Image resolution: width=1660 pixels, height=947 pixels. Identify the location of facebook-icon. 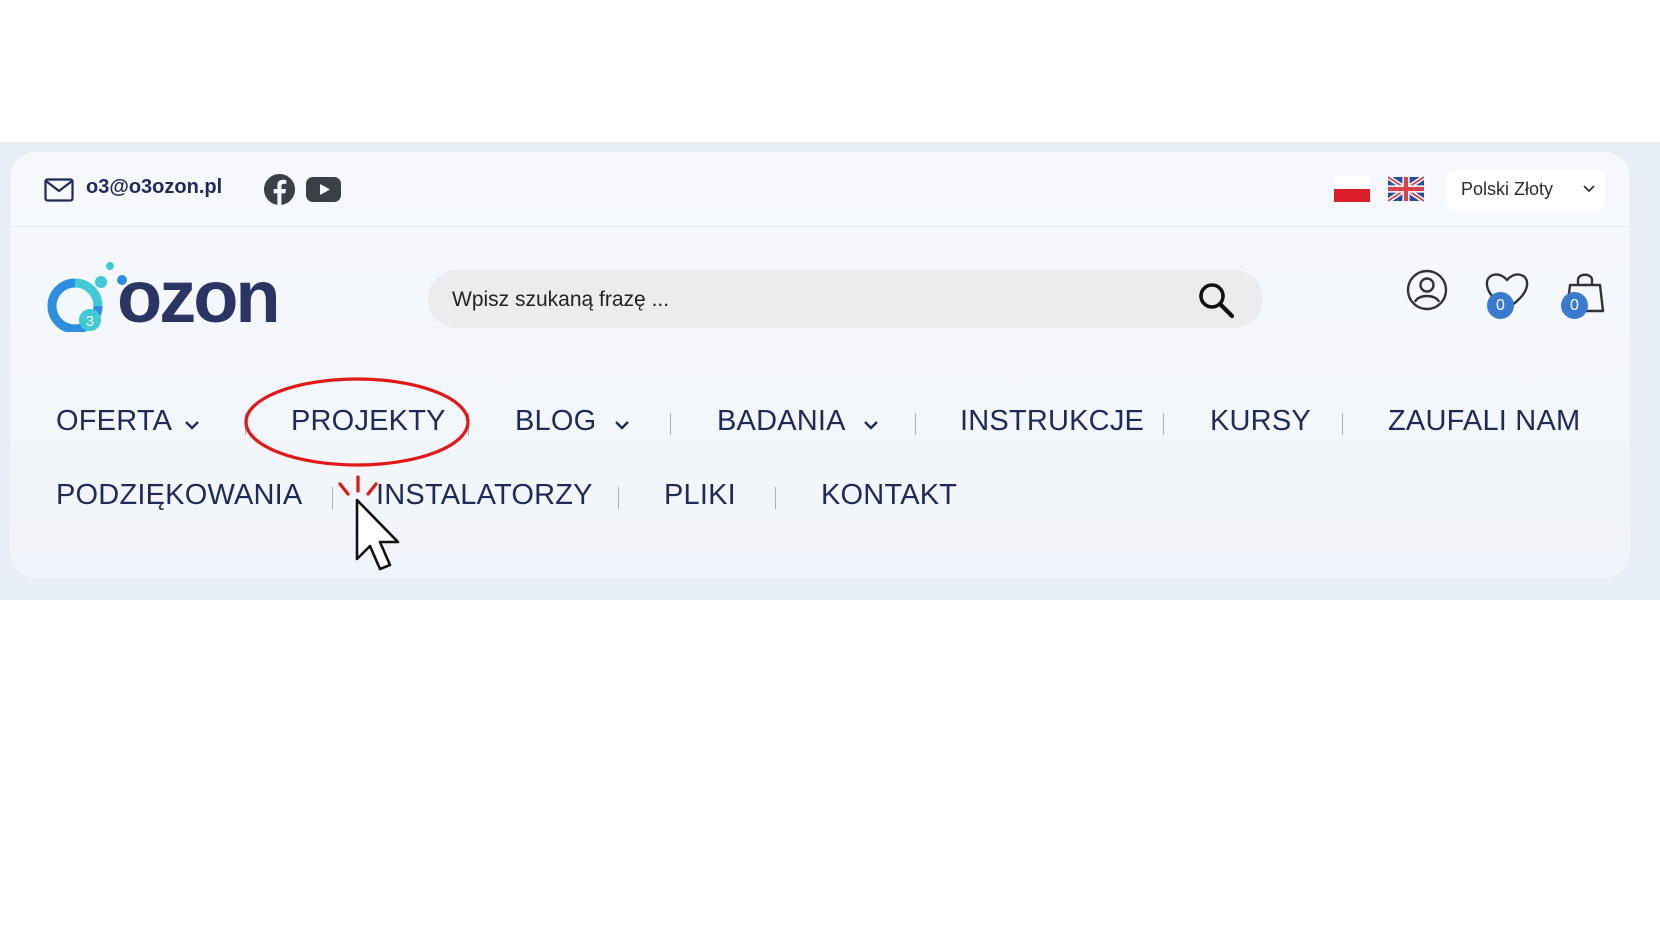
(279, 189).